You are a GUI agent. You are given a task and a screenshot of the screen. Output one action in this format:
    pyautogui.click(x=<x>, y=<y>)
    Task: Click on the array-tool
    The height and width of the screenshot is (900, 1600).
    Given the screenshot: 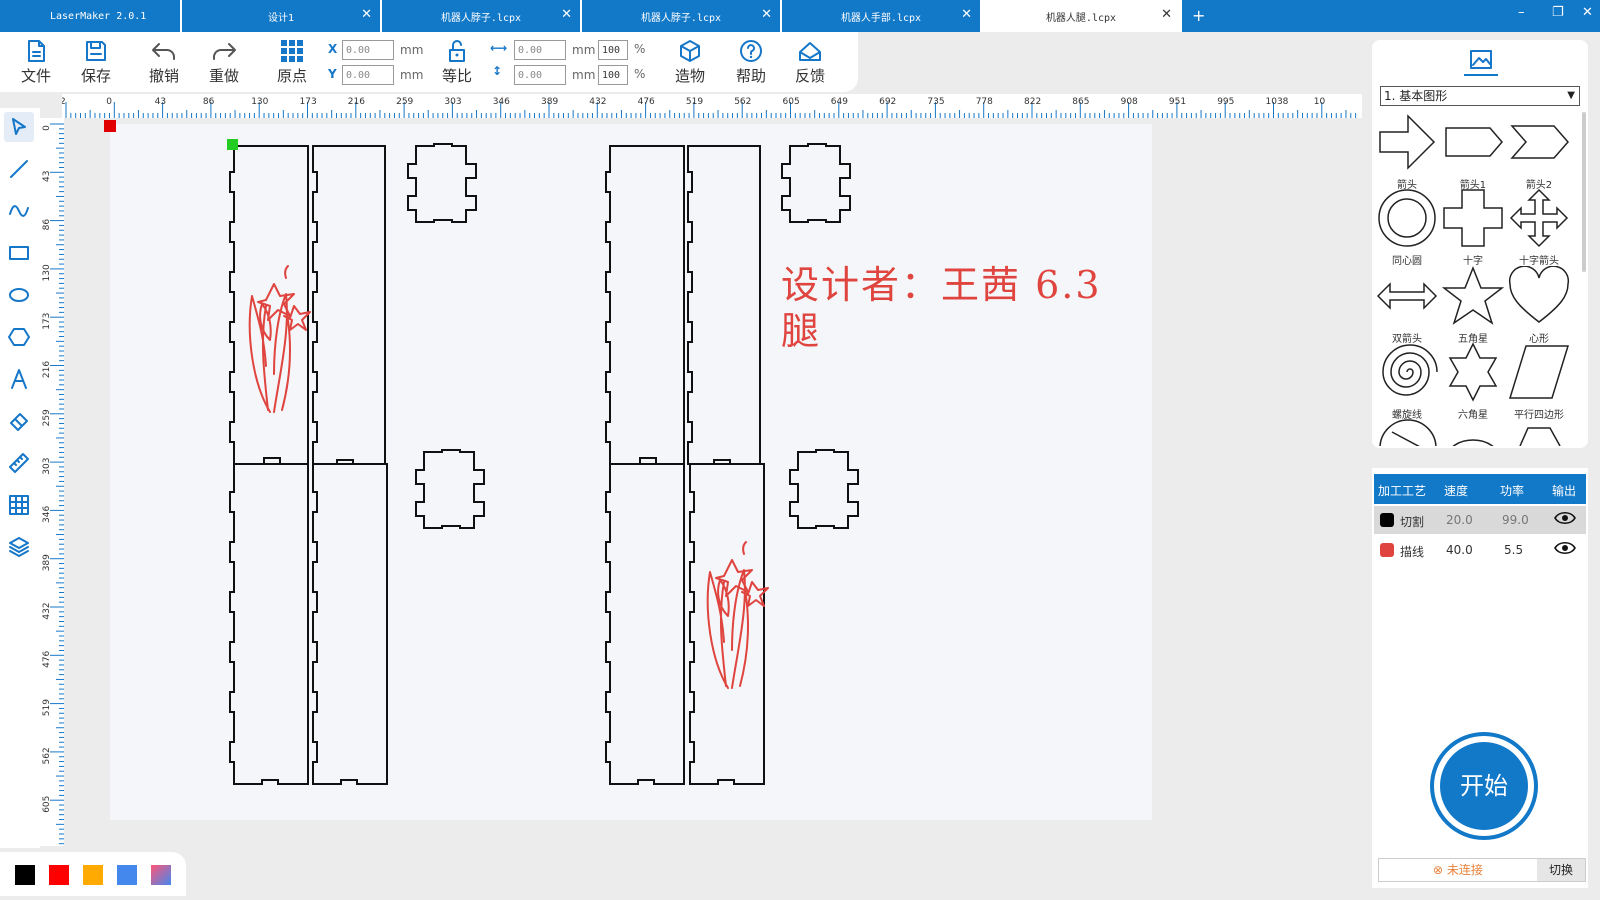 What is the action you would take?
    pyautogui.click(x=19, y=505)
    